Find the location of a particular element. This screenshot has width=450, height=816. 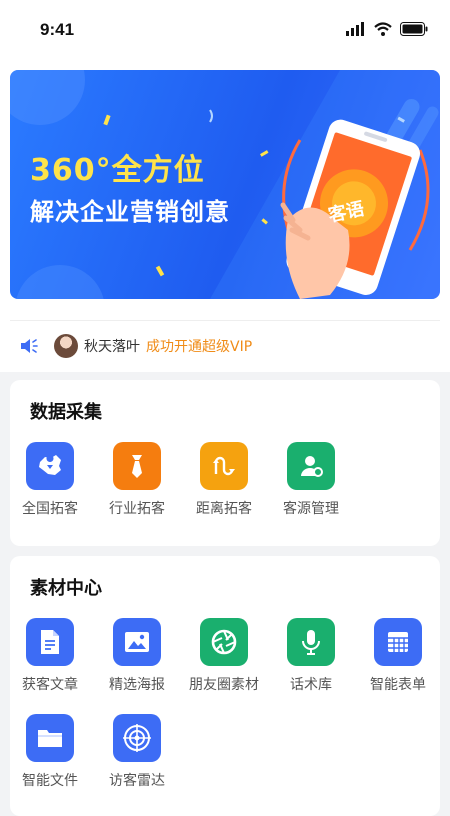

moments-materials-label: 朋友圈素材 is located at coordinates (224, 685).